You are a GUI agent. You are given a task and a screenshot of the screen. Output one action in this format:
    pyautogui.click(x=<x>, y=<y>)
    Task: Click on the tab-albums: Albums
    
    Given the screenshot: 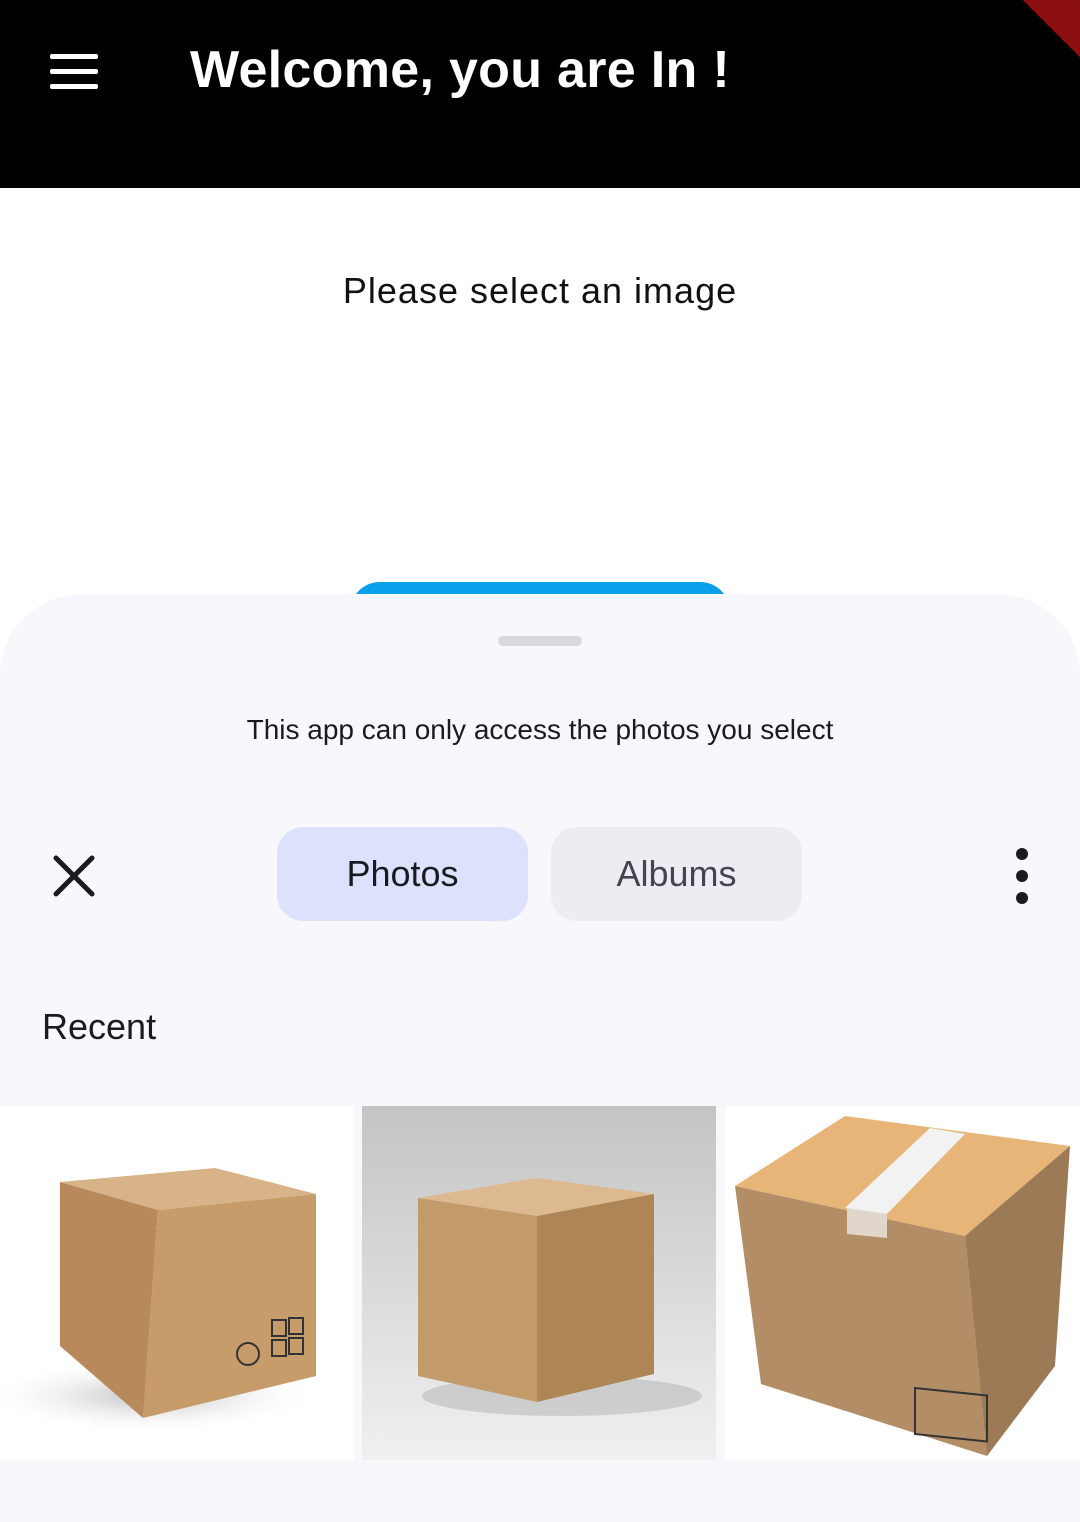 What is the action you would take?
    pyautogui.click(x=676, y=874)
    